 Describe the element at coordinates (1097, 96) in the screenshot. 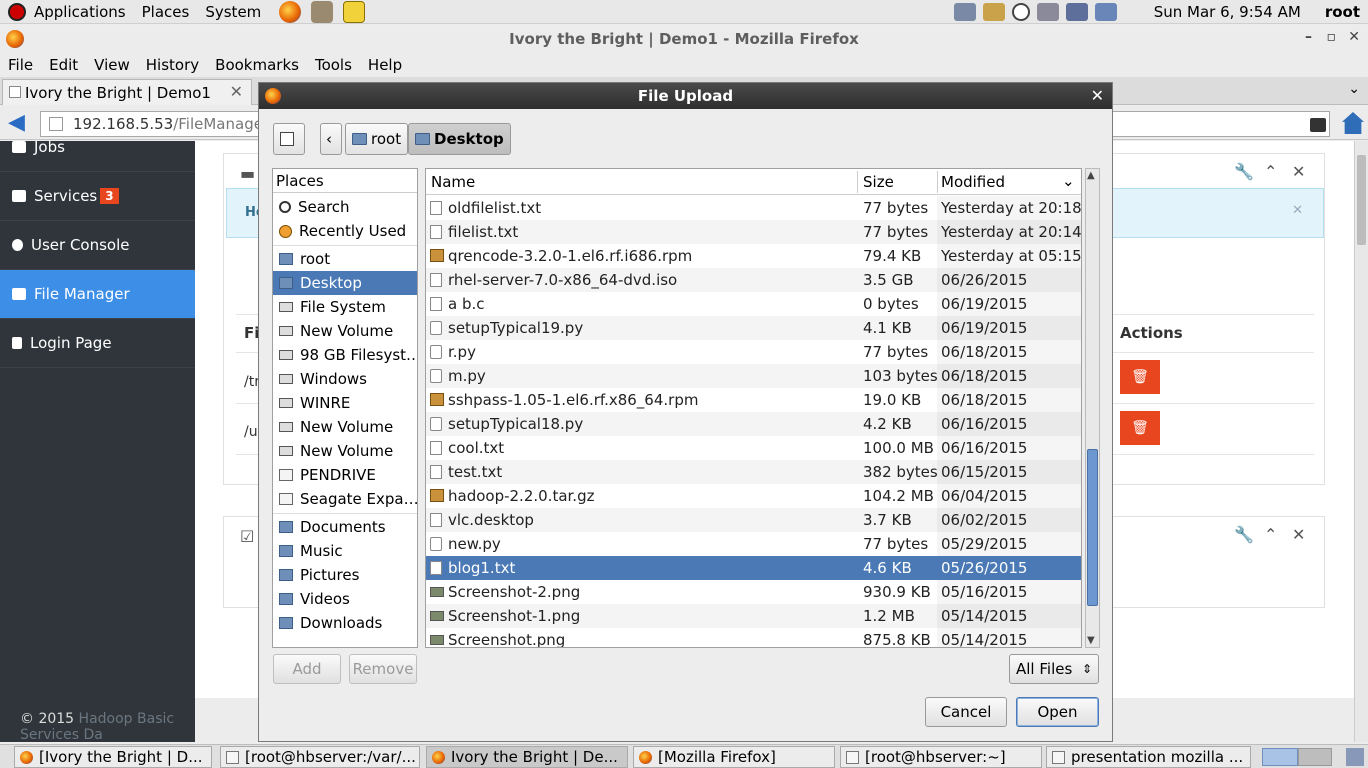

I see `close-dialog-icon: ✕` at that location.